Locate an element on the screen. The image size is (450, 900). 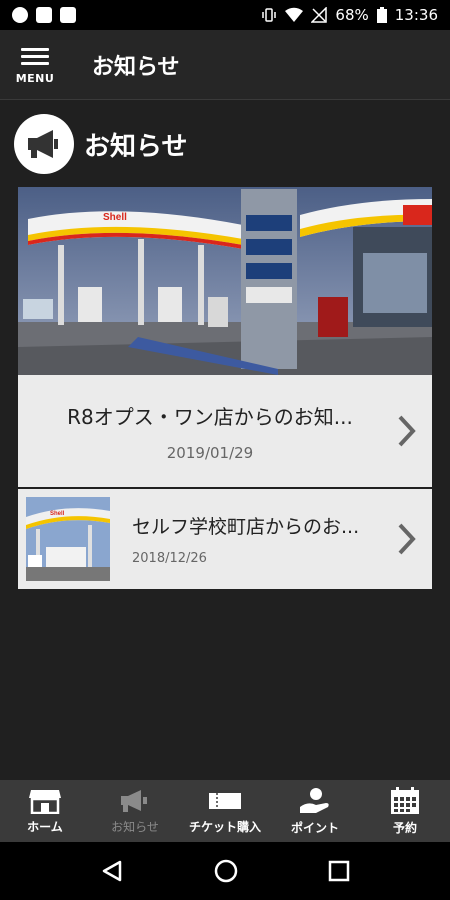
news-thumbnail: Shell is located at coordinates (68, 539).